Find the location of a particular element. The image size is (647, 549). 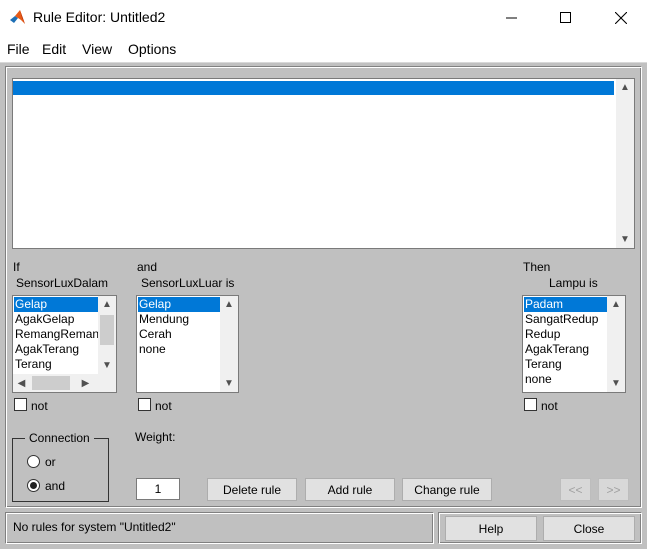

list-item: Padam is located at coordinates (565, 304).